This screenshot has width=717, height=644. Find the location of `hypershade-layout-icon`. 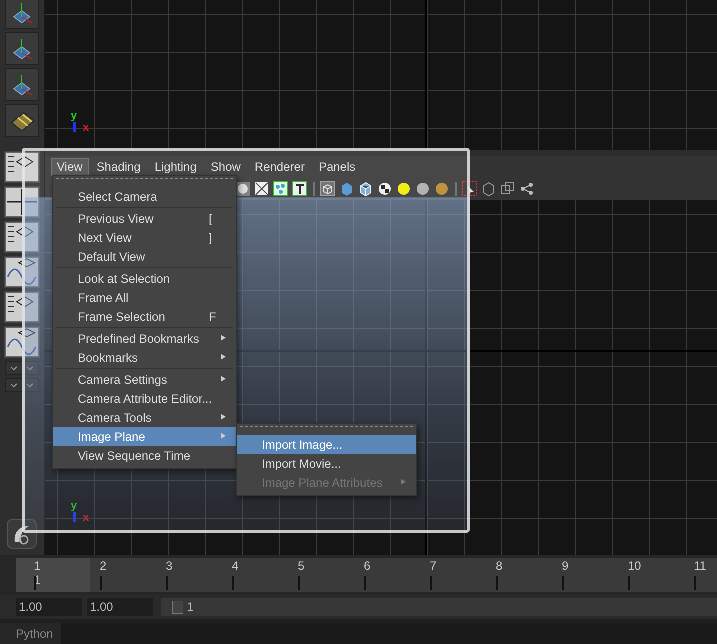

hypershade-layout-icon is located at coordinates (22, 307).